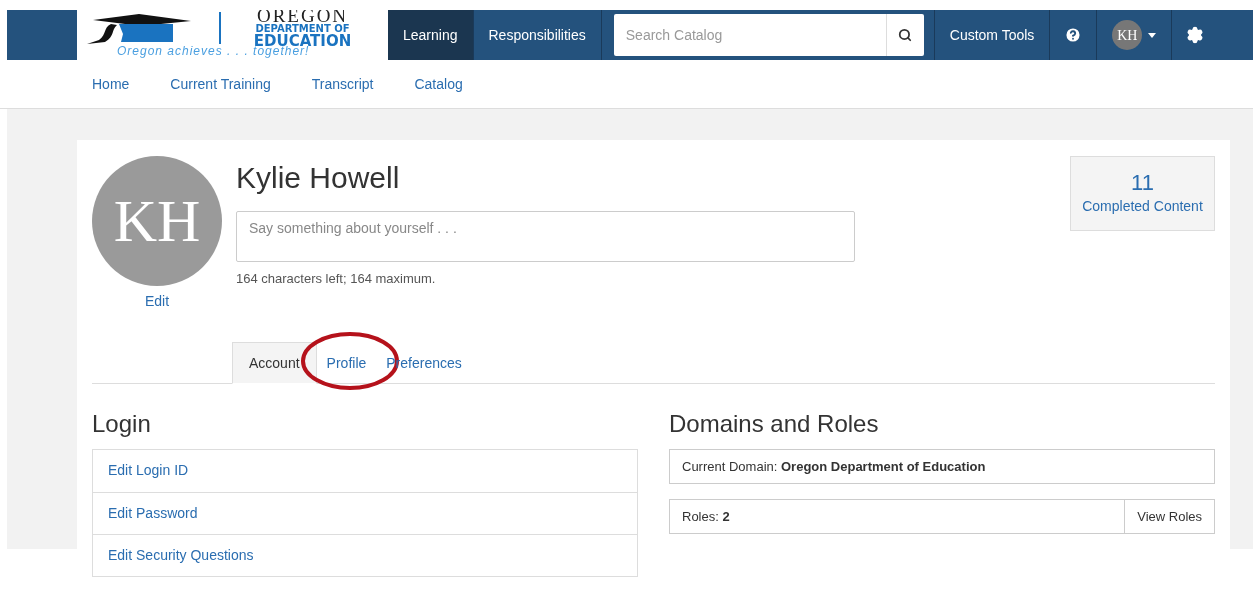 Image resolution: width=1253 pixels, height=599 pixels. I want to click on logo-title: OREGON, so click(302, 17).